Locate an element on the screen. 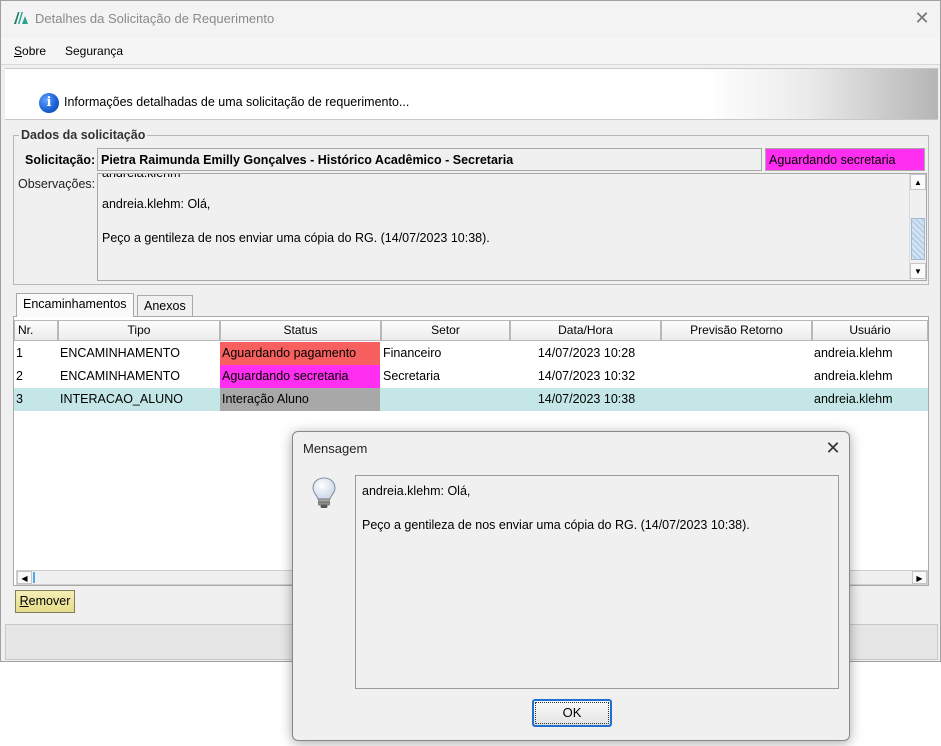  window-close-button: ✕ is located at coordinates (922, 18).